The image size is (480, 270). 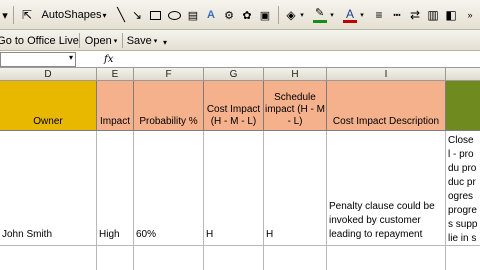 What do you see at coordinates (295, 106) in the screenshot?
I see `header-cell-schedule-impact: Schedule impact (H - M - L)` at bounding box center [295, 106].